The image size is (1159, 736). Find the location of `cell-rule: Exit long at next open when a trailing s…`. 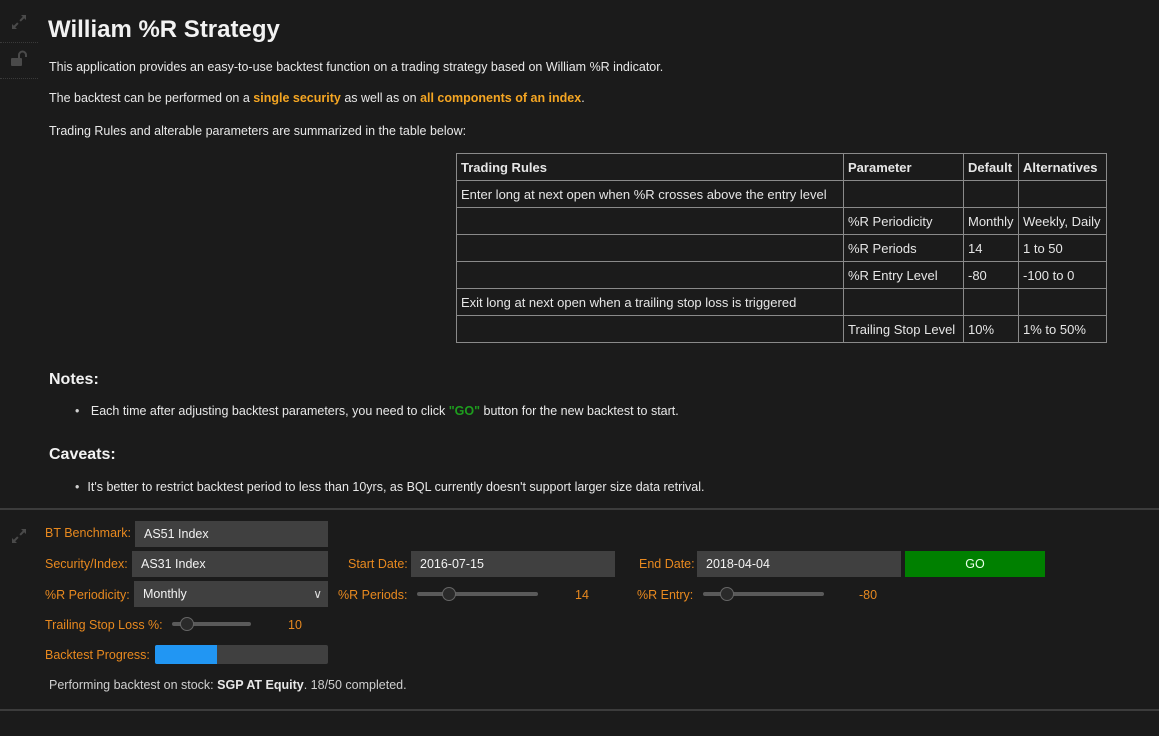

cell-rule: Exit long at next open when a trailing s… is located at coordinates (650, 302).